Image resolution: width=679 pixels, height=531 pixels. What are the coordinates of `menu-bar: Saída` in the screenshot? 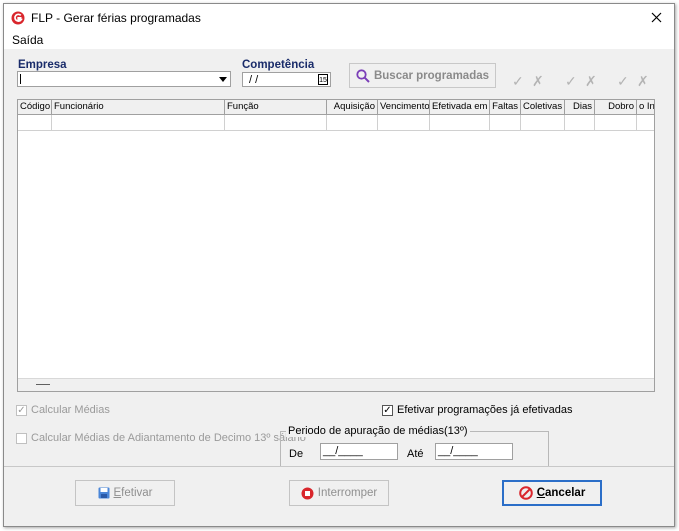 It's located at (339, 40).